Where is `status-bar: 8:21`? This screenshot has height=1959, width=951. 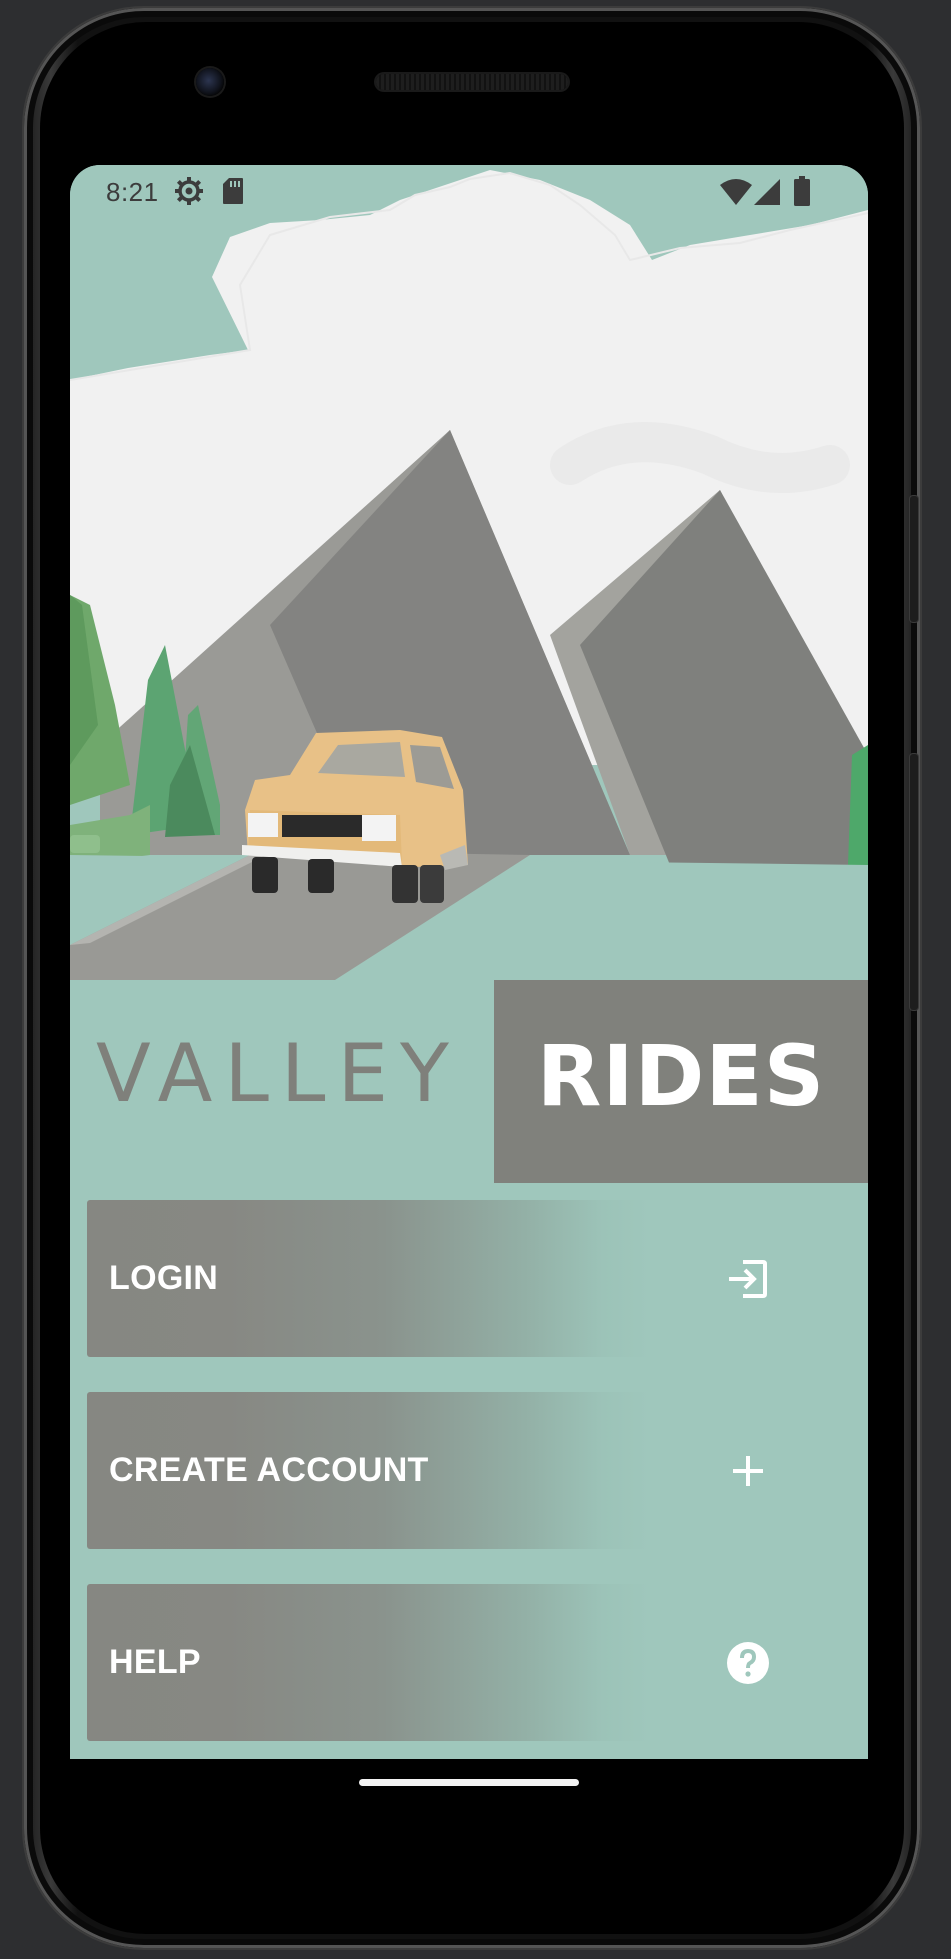 status-bar: 8:21 is located at coordinates (469, 191).